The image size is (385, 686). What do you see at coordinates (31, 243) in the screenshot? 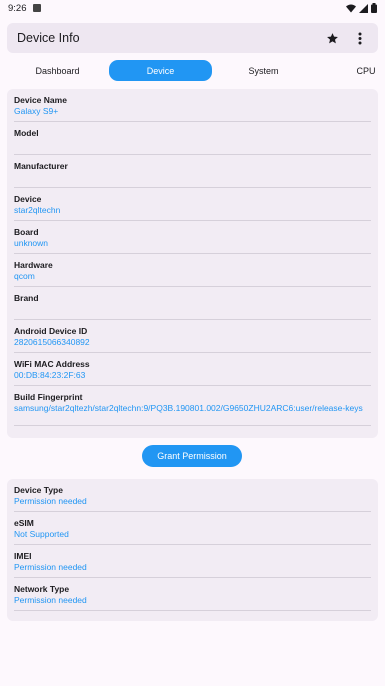
I see `row-value: unknown` at bounding box center [31, 243].